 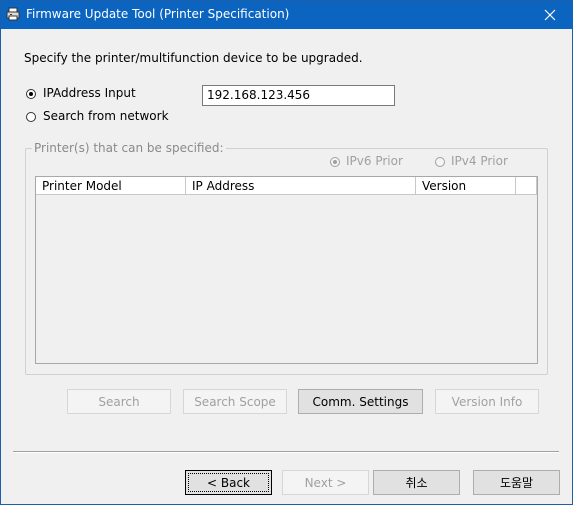 I want to click on column-header-ip: IP Address, so click(x=301, y=186).